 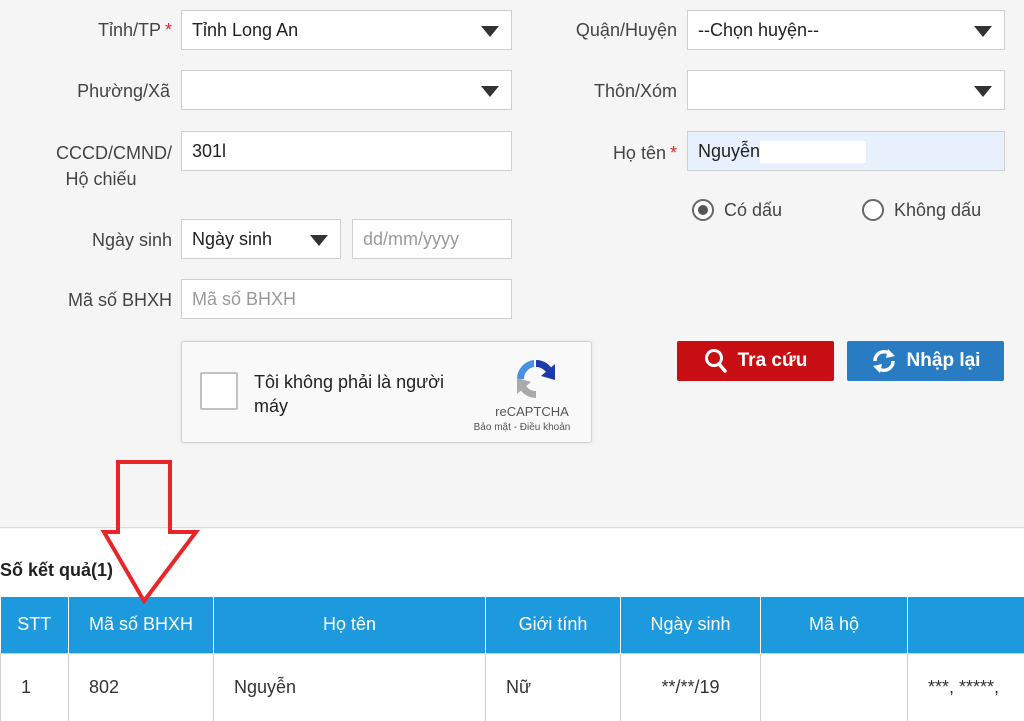 What do you see at coordinates (119, 300) in the screenshot?
I see `bhxh-label: Mã số BHXH` at bounding box center [119, 300].